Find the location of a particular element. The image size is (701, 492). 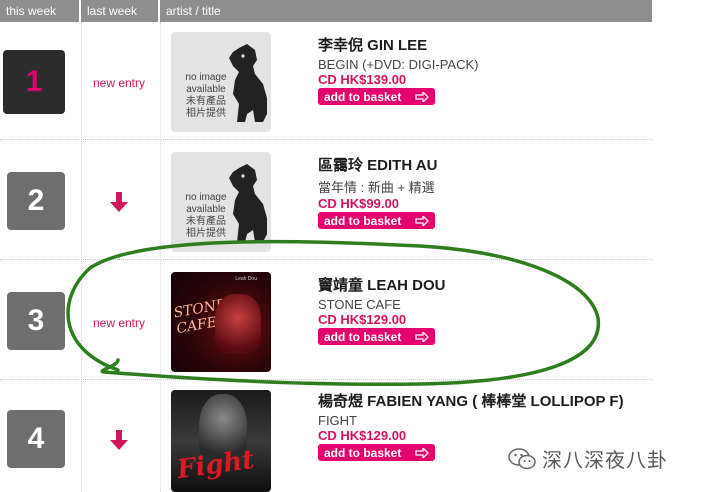

cover-title-text: Fight is located at coordinates (216, 465).